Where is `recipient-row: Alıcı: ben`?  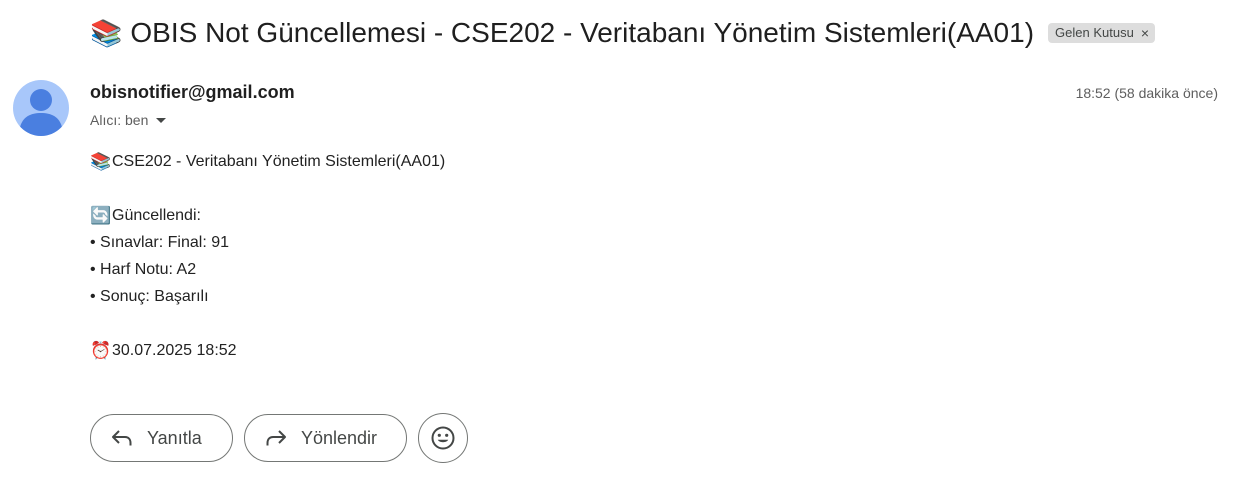
recipient-row: Alıcı: ben is located at coordinates (128, 120).